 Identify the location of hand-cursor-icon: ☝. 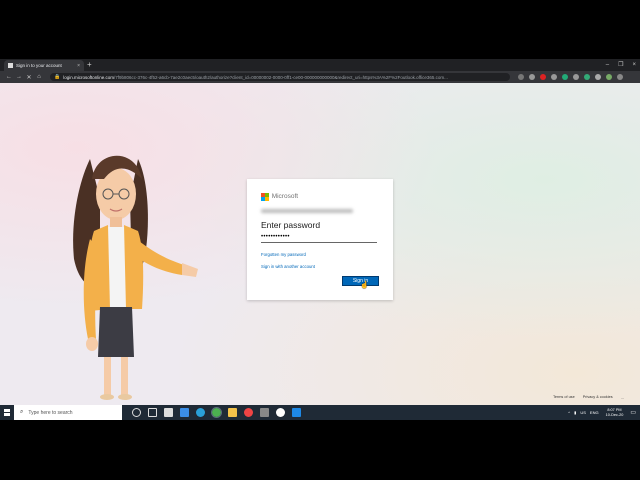
(364, 285).